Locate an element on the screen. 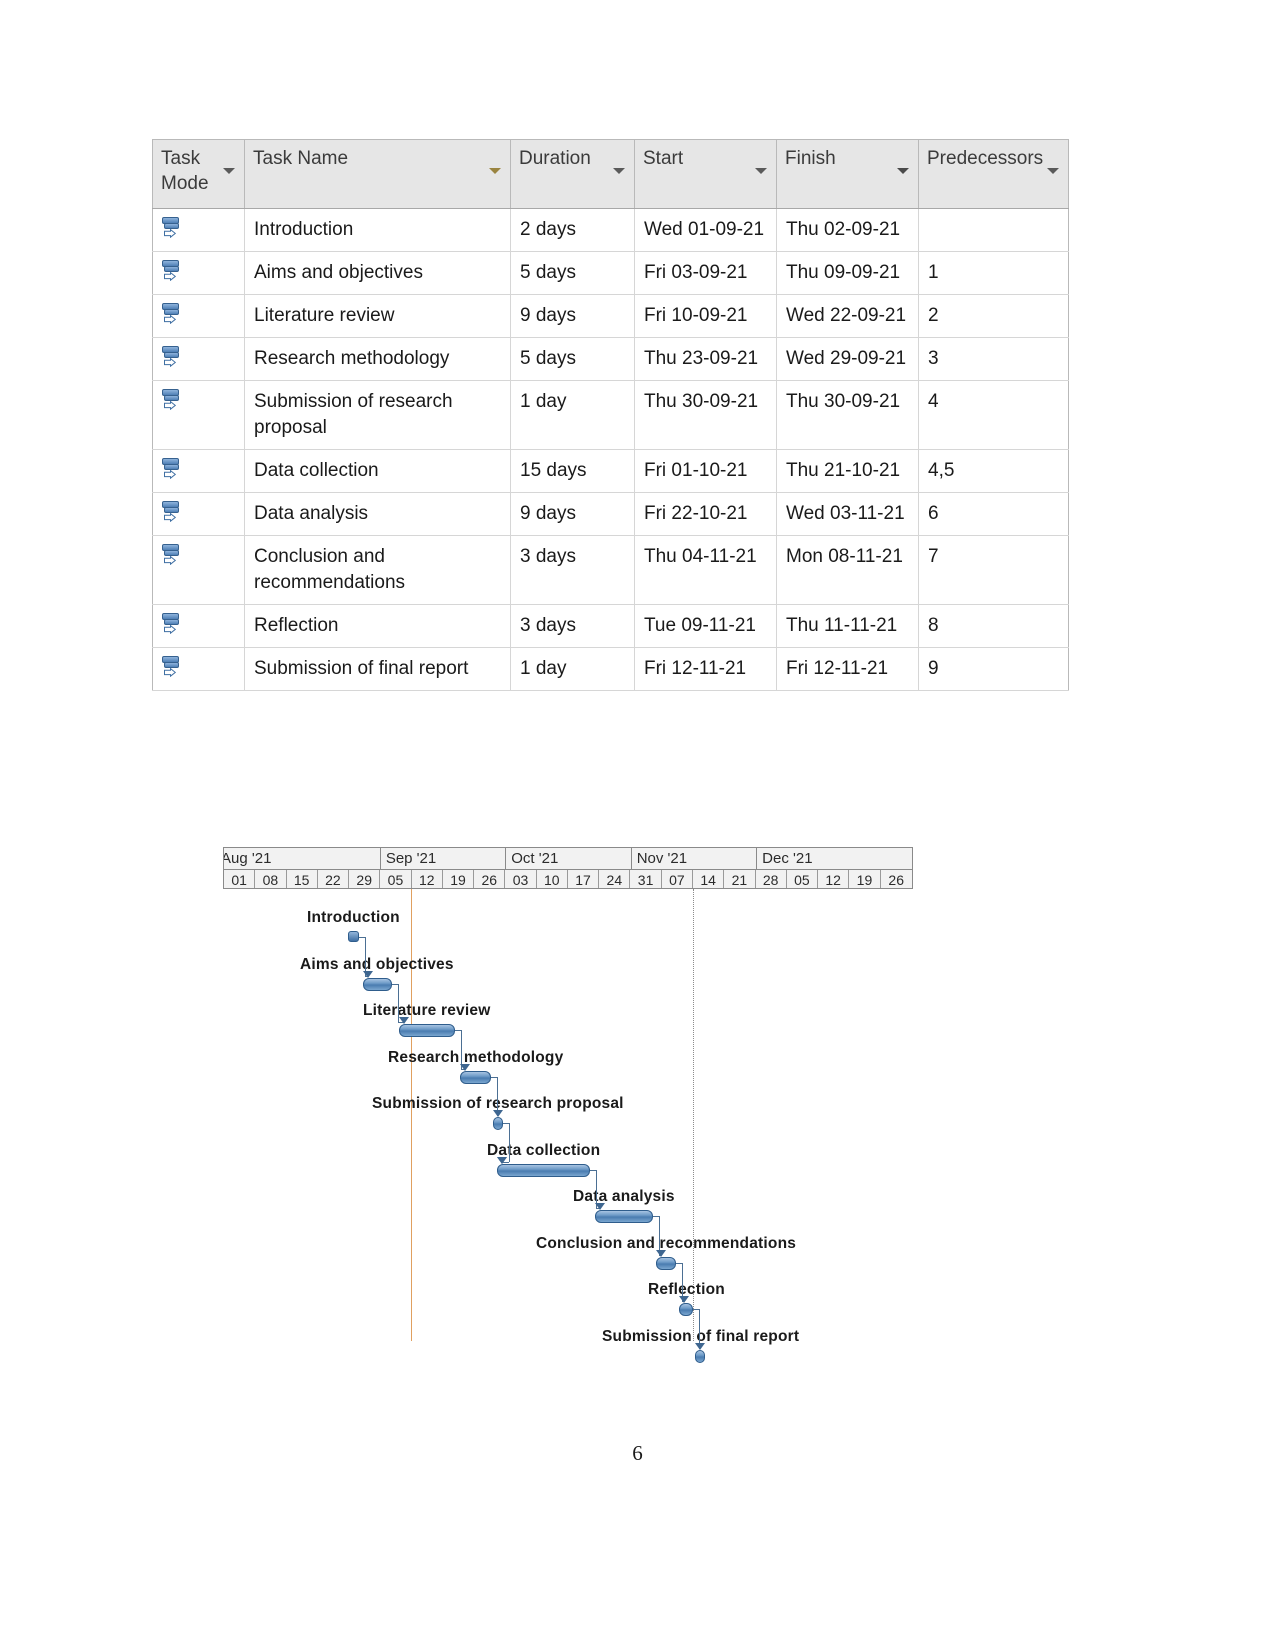 The height and width of the screenshot is (1651, 1275). cell-start: Fri 22-10-21 is located at coordinates (705, 514).